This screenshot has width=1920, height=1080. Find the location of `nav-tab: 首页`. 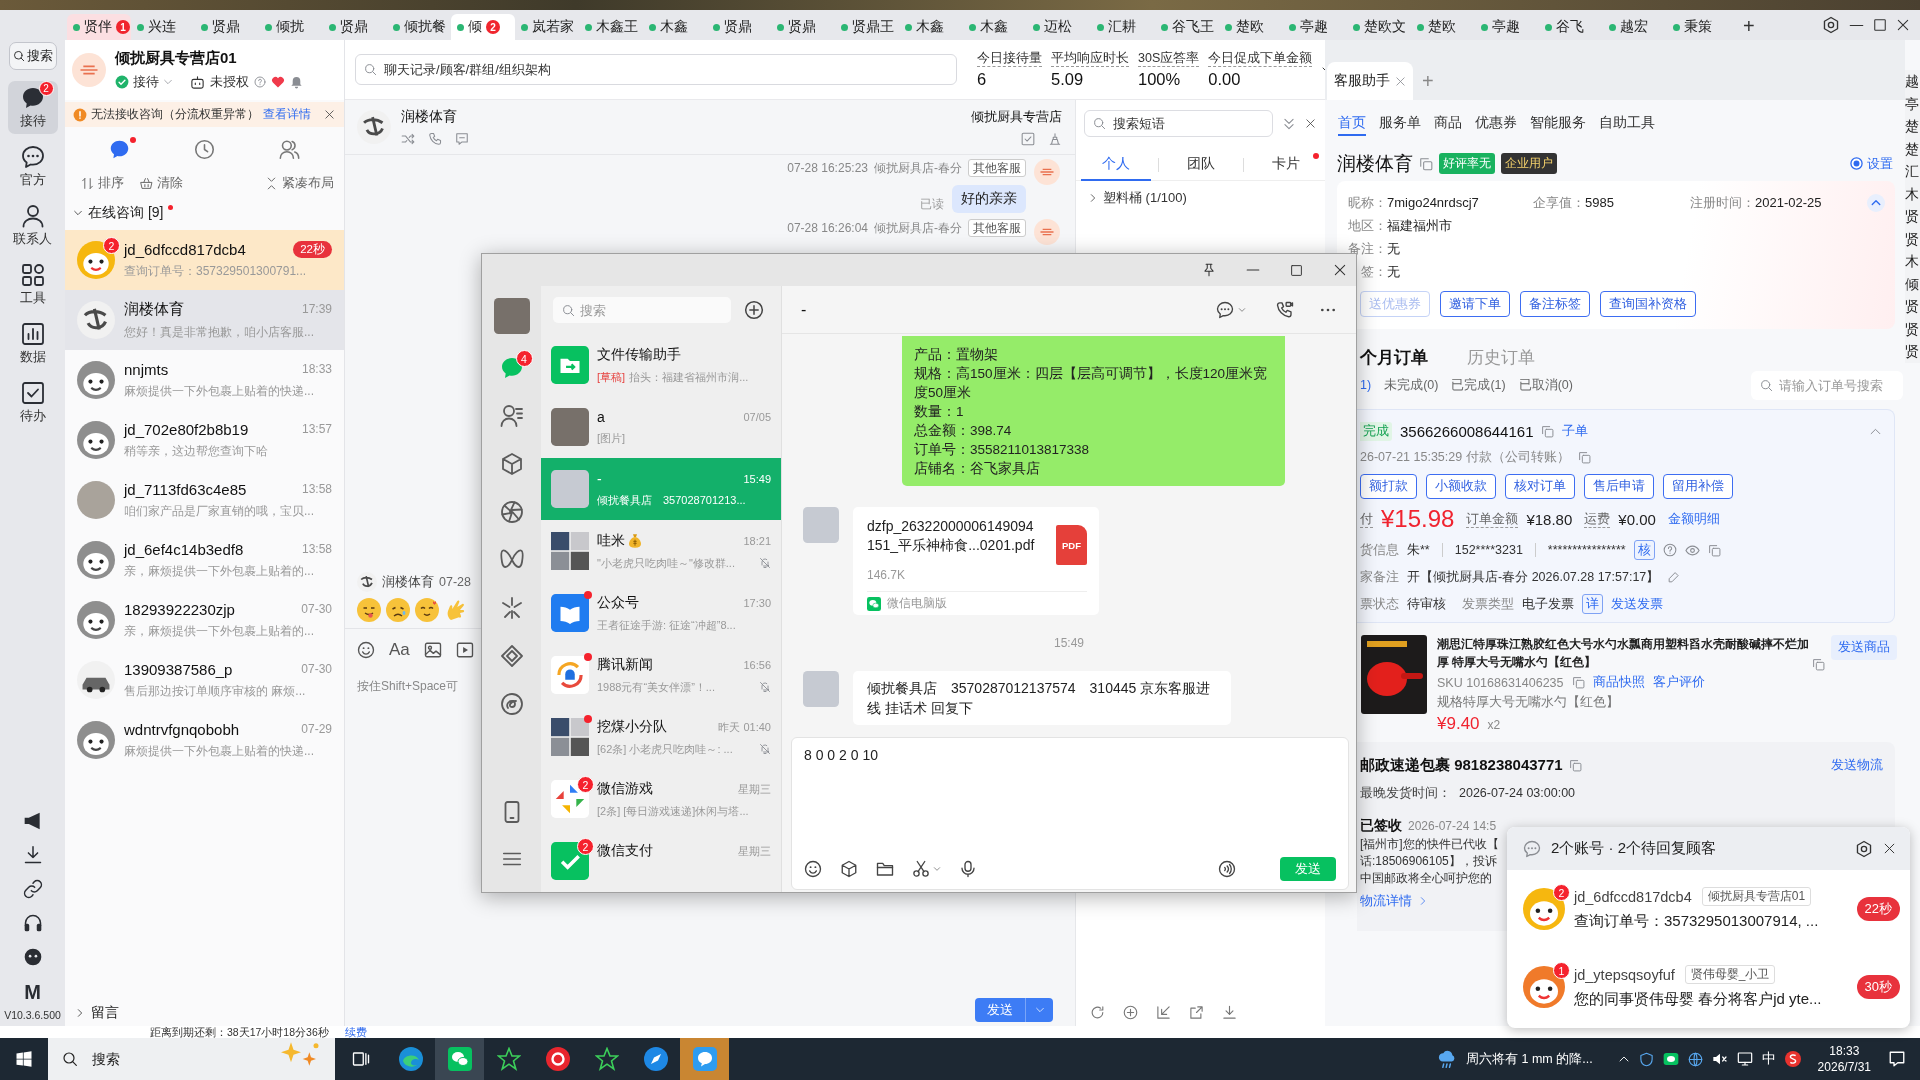

nav-tab: 首页 is located at coordinates (1352, 123).